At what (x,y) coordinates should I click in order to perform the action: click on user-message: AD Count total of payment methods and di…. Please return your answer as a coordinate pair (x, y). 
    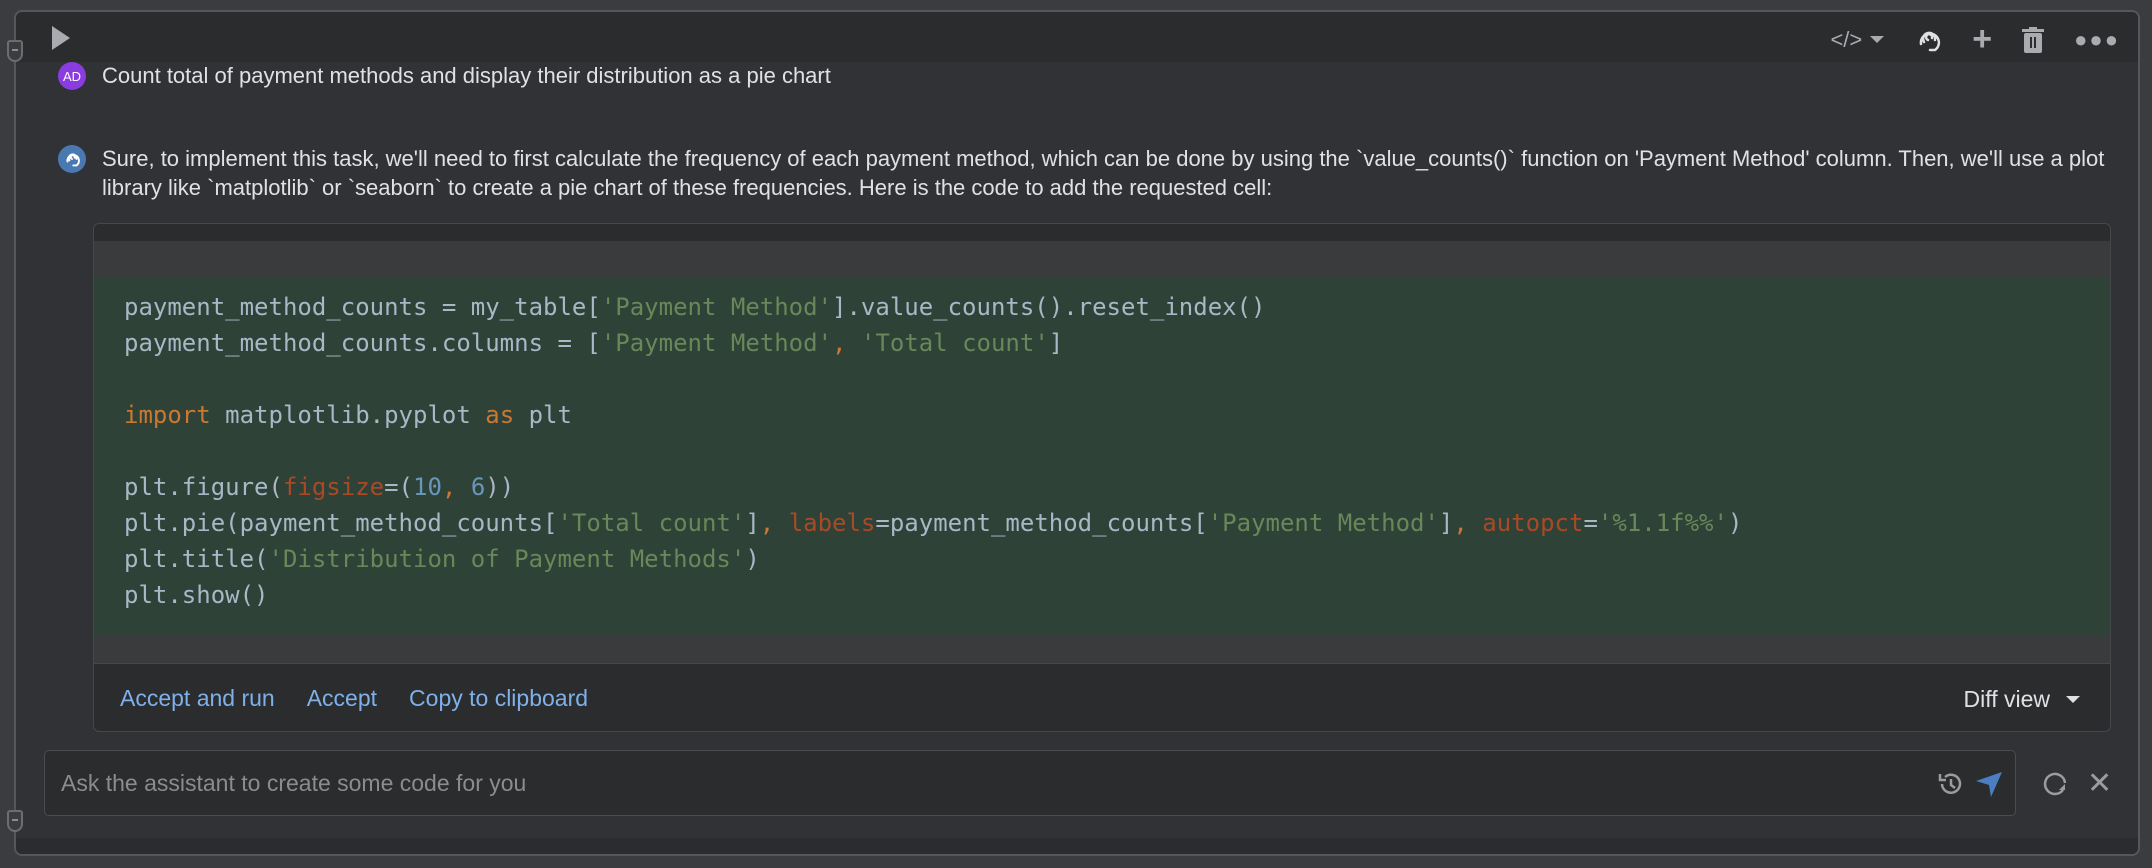
    Looking at the image, I should click on (444, 75).